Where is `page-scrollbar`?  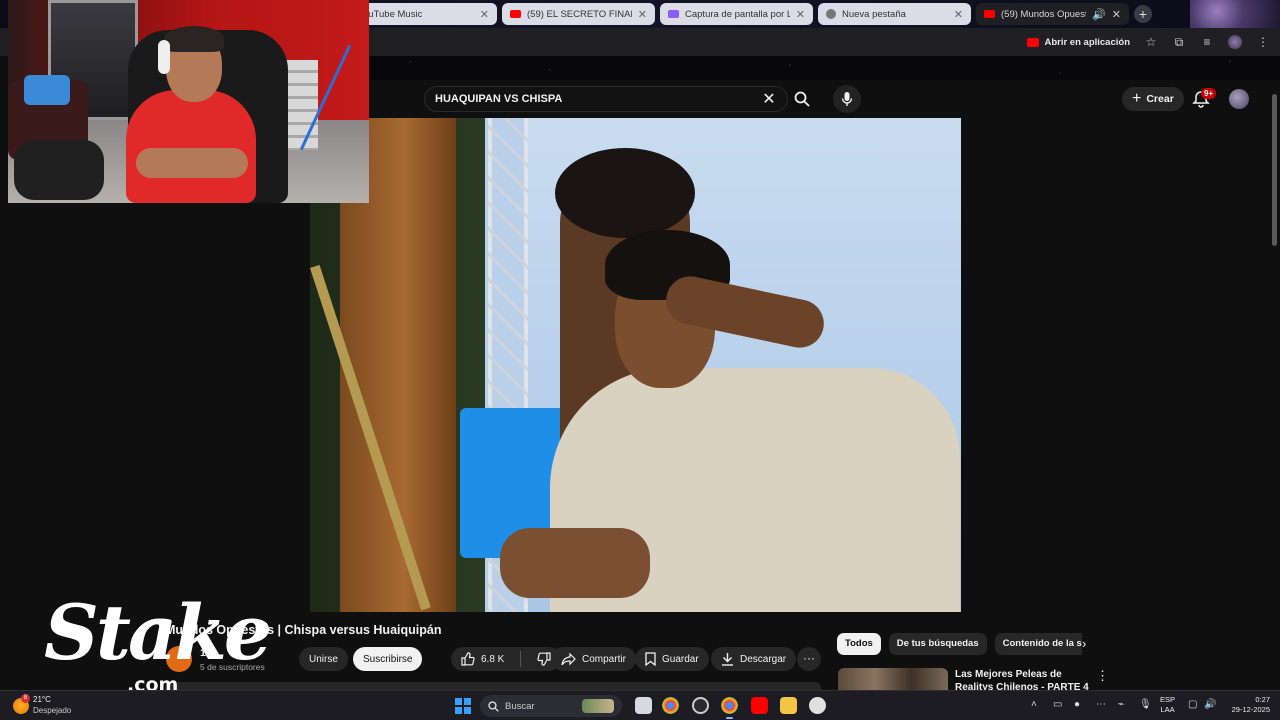 page-scrollbar is located at coordinates (1274, 170).